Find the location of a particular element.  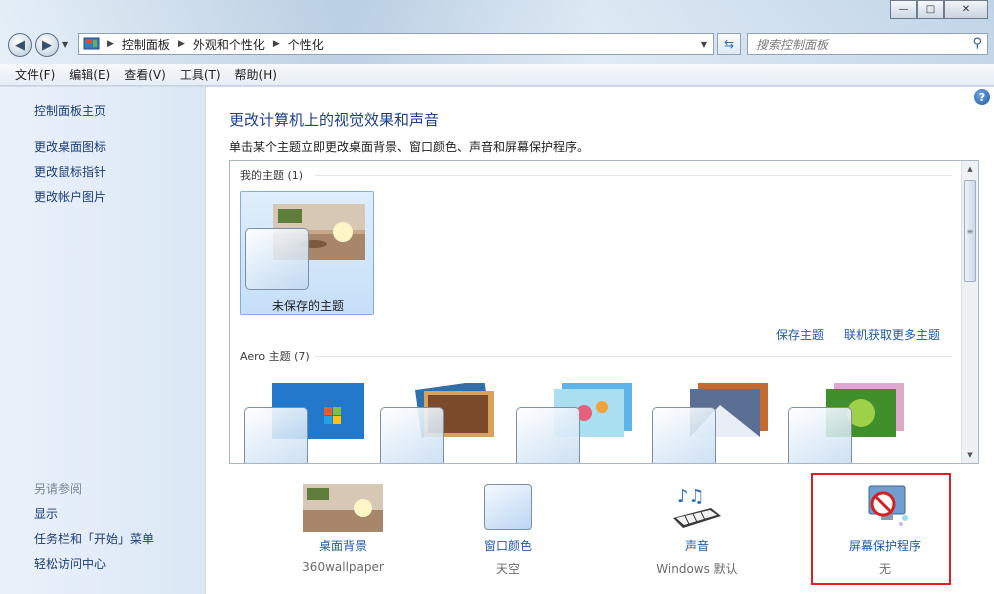

theme-aero-architecture is located at coordinates (443, 417).